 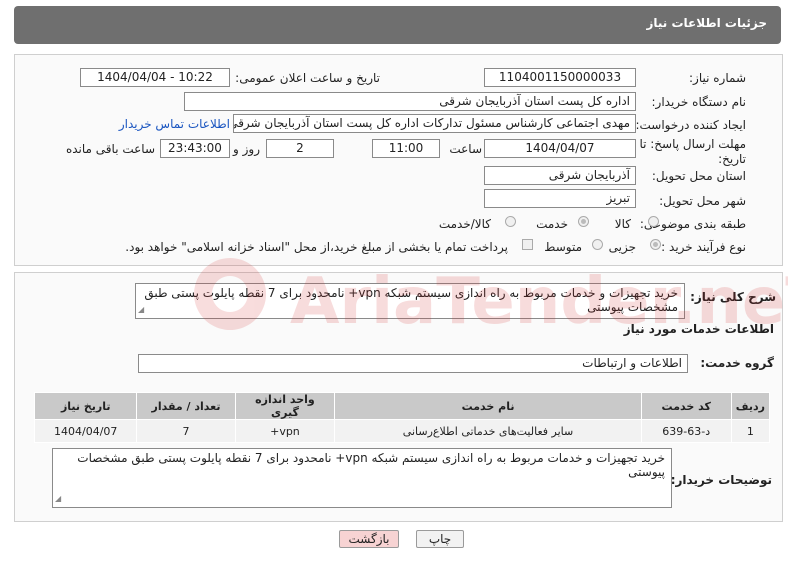 I want to click on category-option-goods-service: کالا/خدمت, so click(x=464, y=224).